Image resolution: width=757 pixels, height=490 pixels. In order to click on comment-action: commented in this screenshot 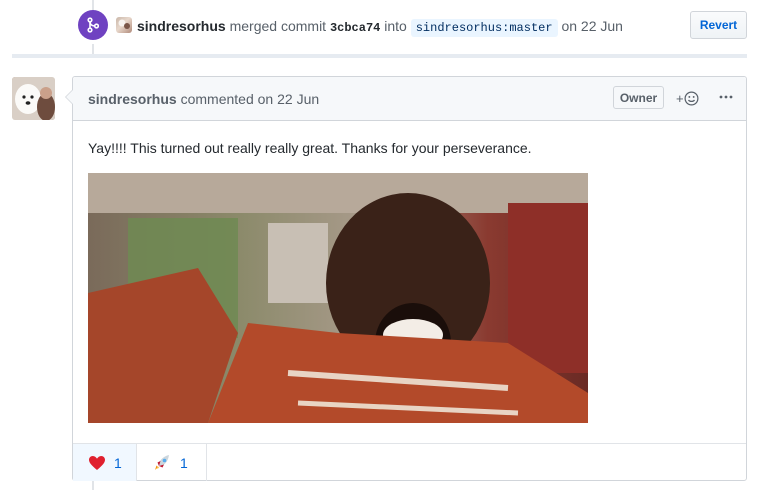, I will do `click(217, 99)`.